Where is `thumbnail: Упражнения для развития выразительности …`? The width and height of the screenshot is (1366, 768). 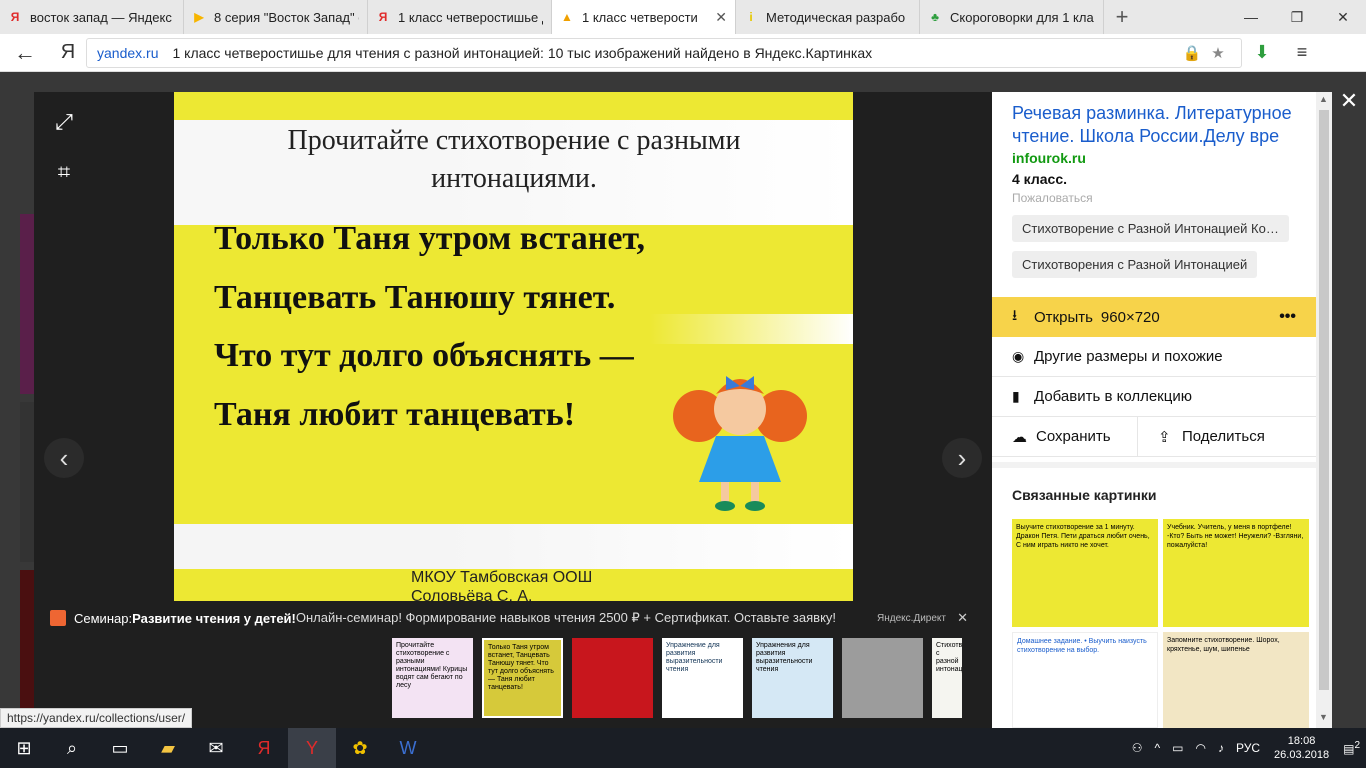 thumbnail: Упражнения для развития выразительности … is located at coordinates (792, 678).